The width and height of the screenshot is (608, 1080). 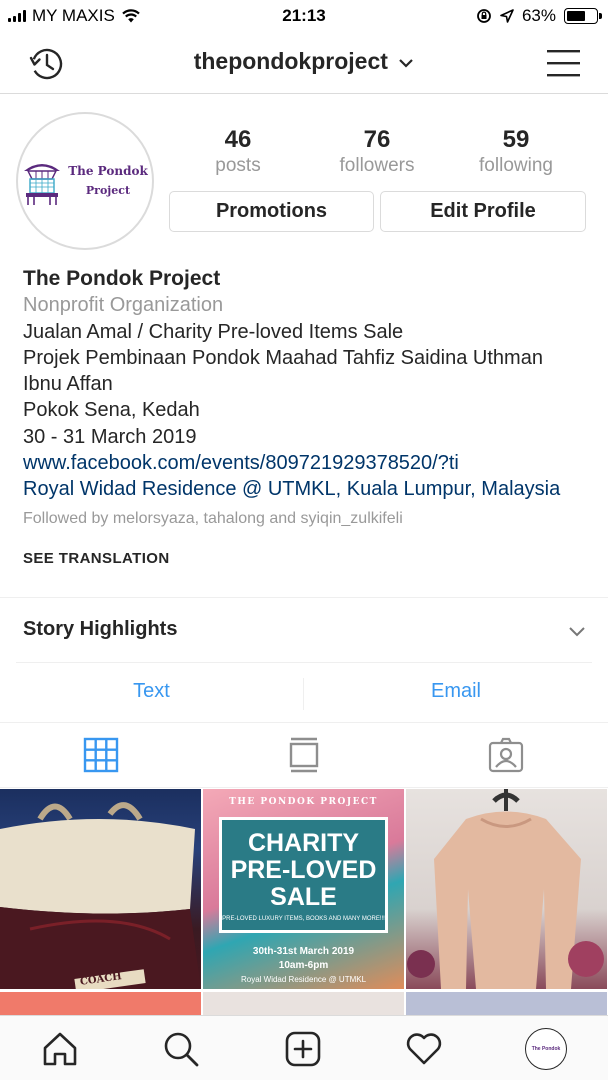 I want to click on profile-category: Nonprofit Organization, so click(x=123, y=305).